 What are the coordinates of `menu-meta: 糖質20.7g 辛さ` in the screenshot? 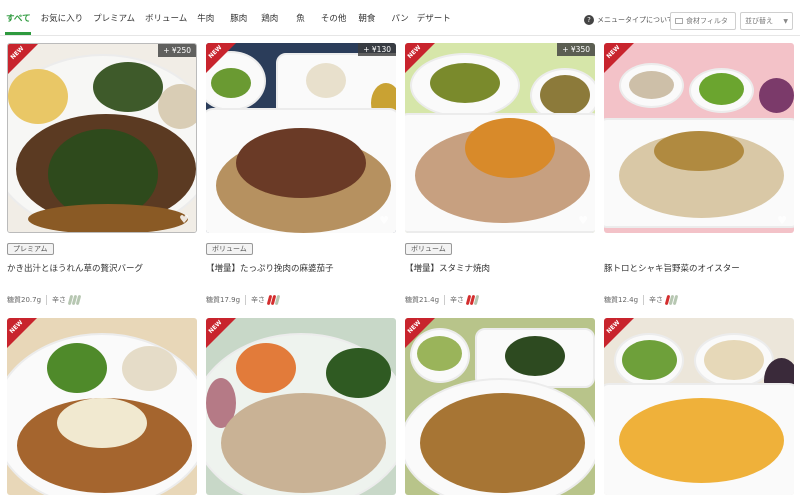 It's located at (44, 300).